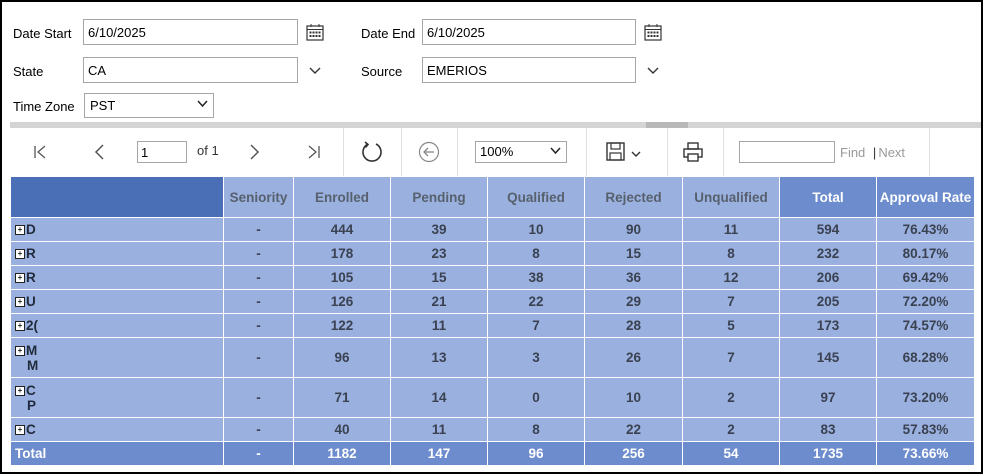 This screenshot has width=983, height=474. I want to click on cell-rejected: 90, so click(633, 229).